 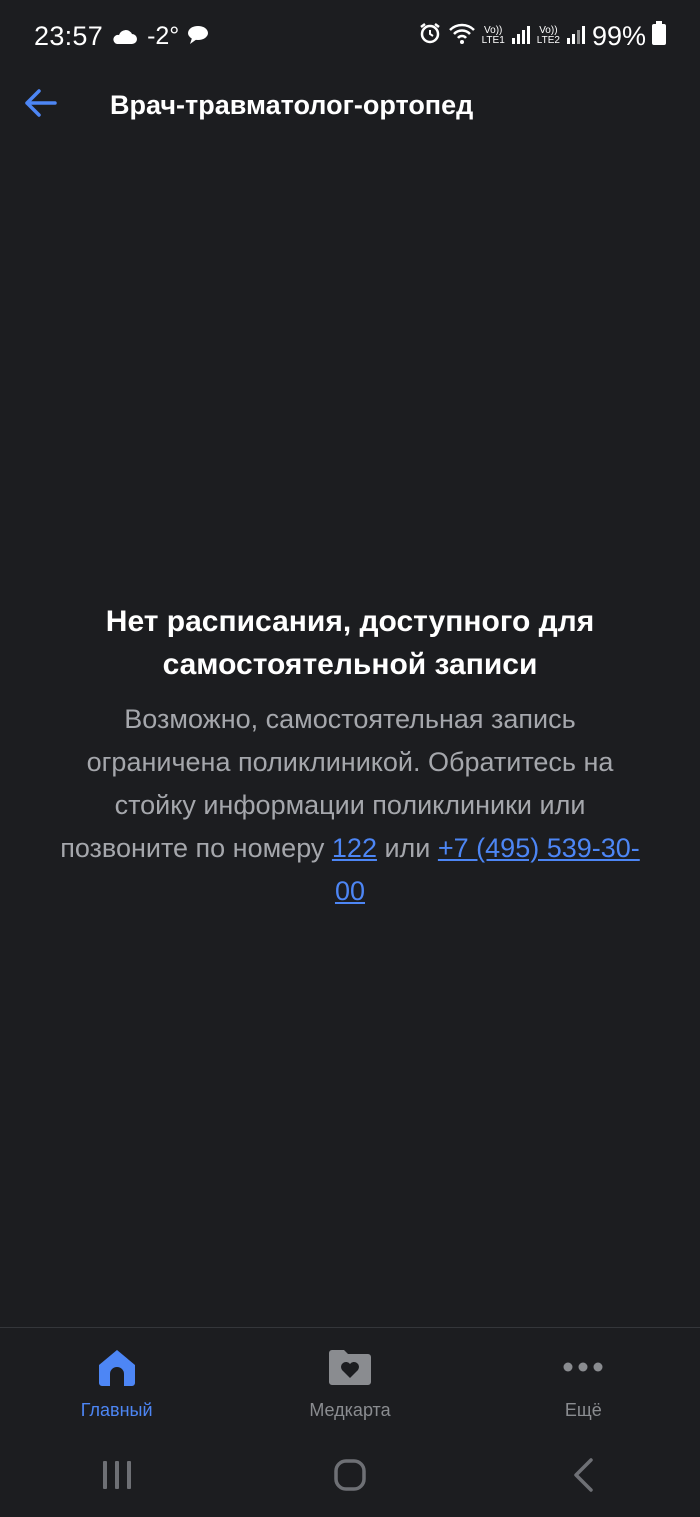 I want to click on nav-item-medcard: Медкарта, so click(x=349, y=1382).